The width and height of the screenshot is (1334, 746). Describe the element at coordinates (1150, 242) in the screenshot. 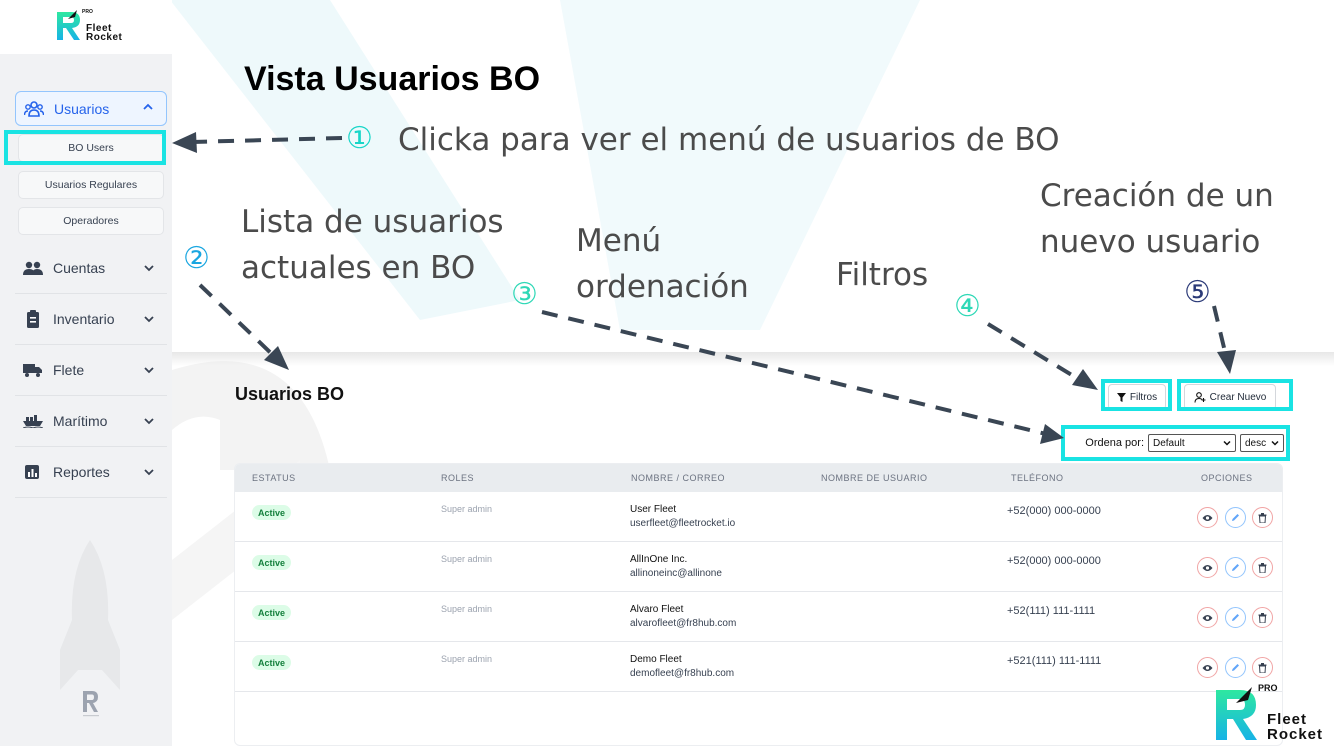

I see `annotation-5-line2: nuevo usuario` at that location.